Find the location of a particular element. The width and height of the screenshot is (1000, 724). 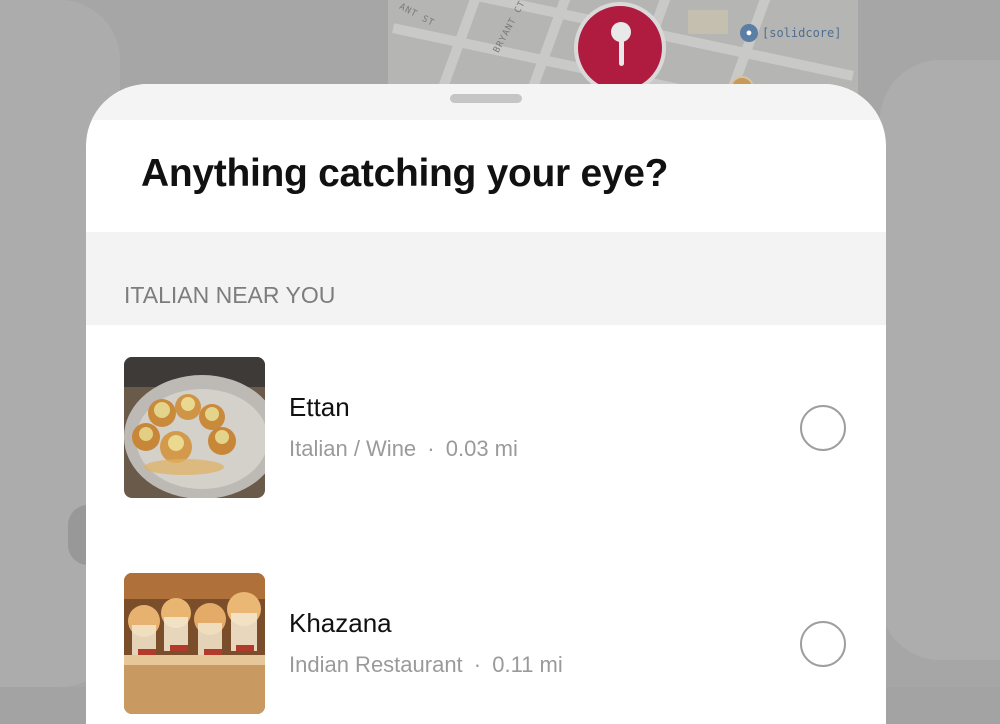

section-label: ITALIAN NEAR YOU is located at coordinates (230, 295).